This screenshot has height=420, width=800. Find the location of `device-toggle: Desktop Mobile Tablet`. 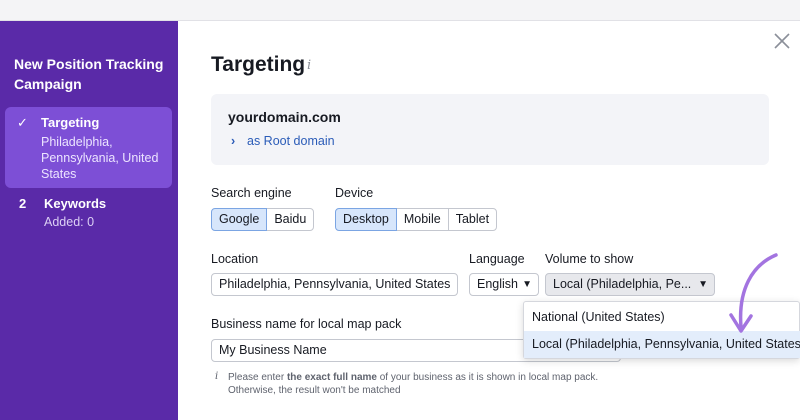

device-toggle: Desktop Mobile Tablet is located at coordinates (416, 219).